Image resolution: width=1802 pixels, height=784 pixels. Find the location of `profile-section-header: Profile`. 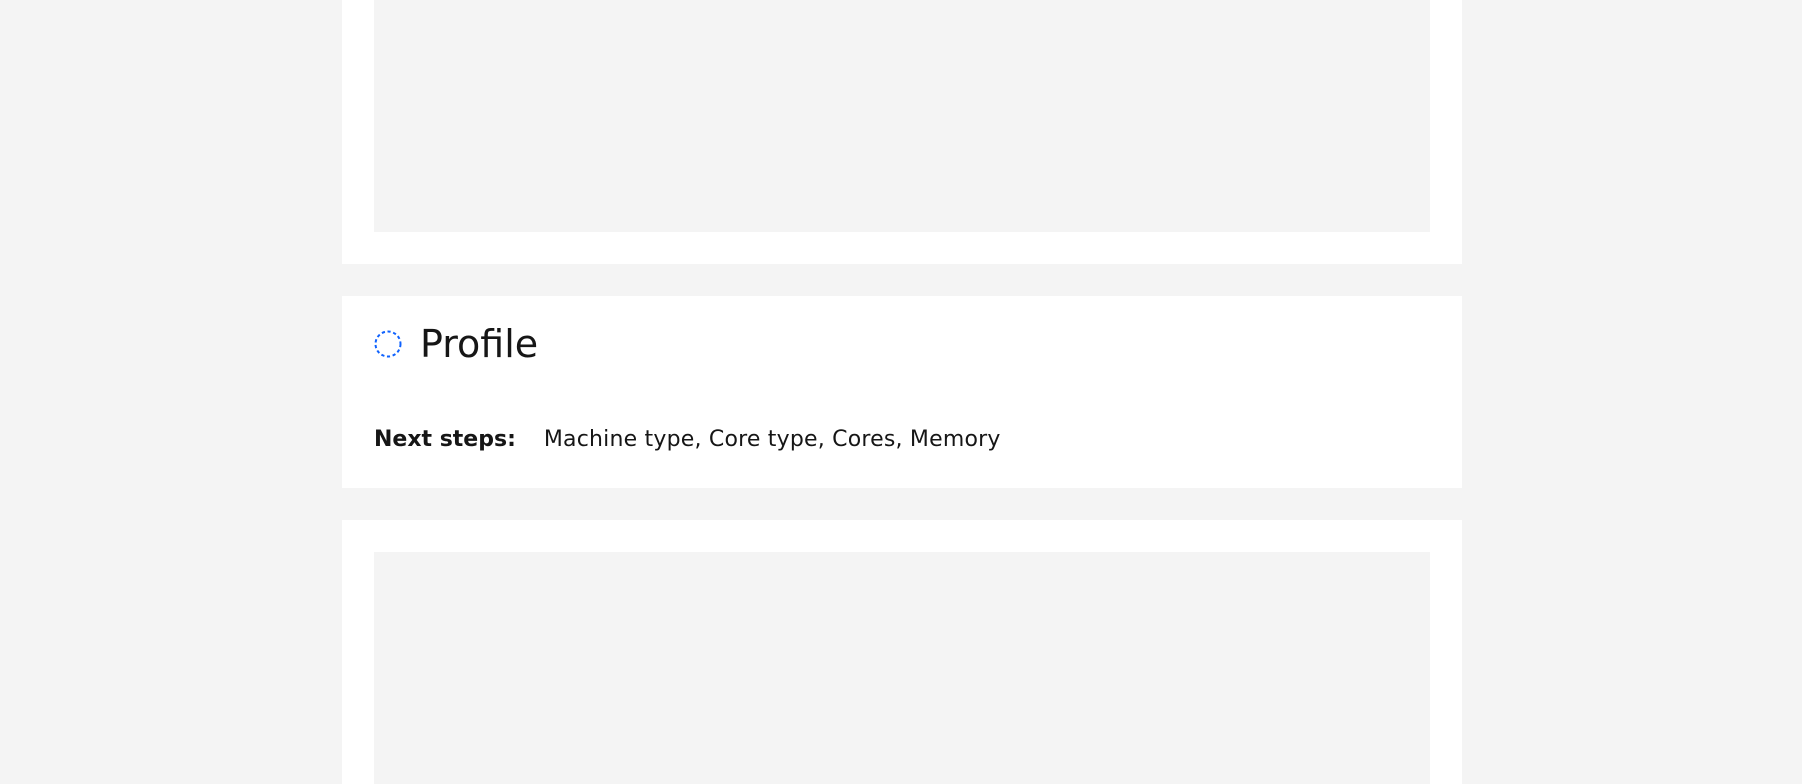

profile-section-header: Profile is located at coordinates (456, 344).